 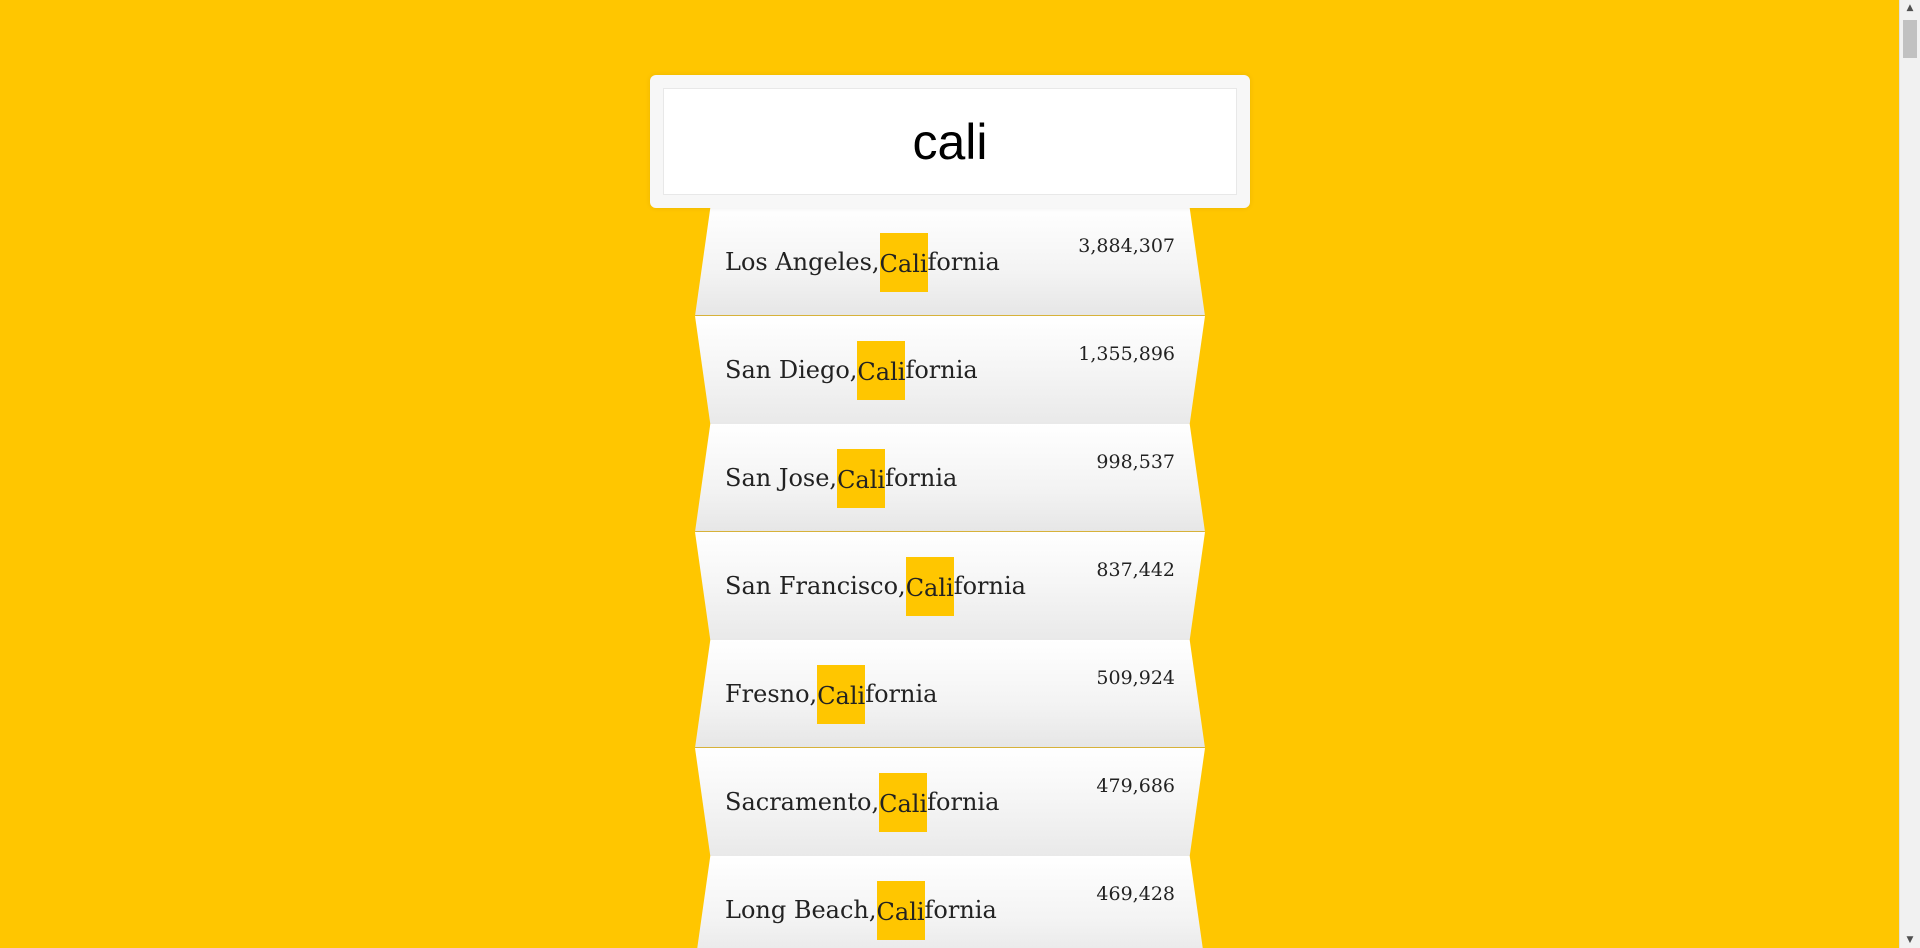 I want to click on search-box, so click(x=950, y=141).